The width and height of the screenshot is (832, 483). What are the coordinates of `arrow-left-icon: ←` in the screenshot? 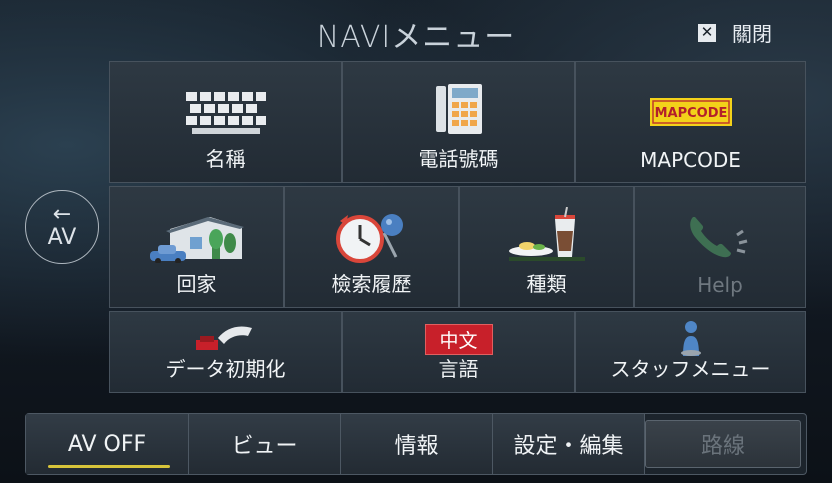 It's located at (62, 214).